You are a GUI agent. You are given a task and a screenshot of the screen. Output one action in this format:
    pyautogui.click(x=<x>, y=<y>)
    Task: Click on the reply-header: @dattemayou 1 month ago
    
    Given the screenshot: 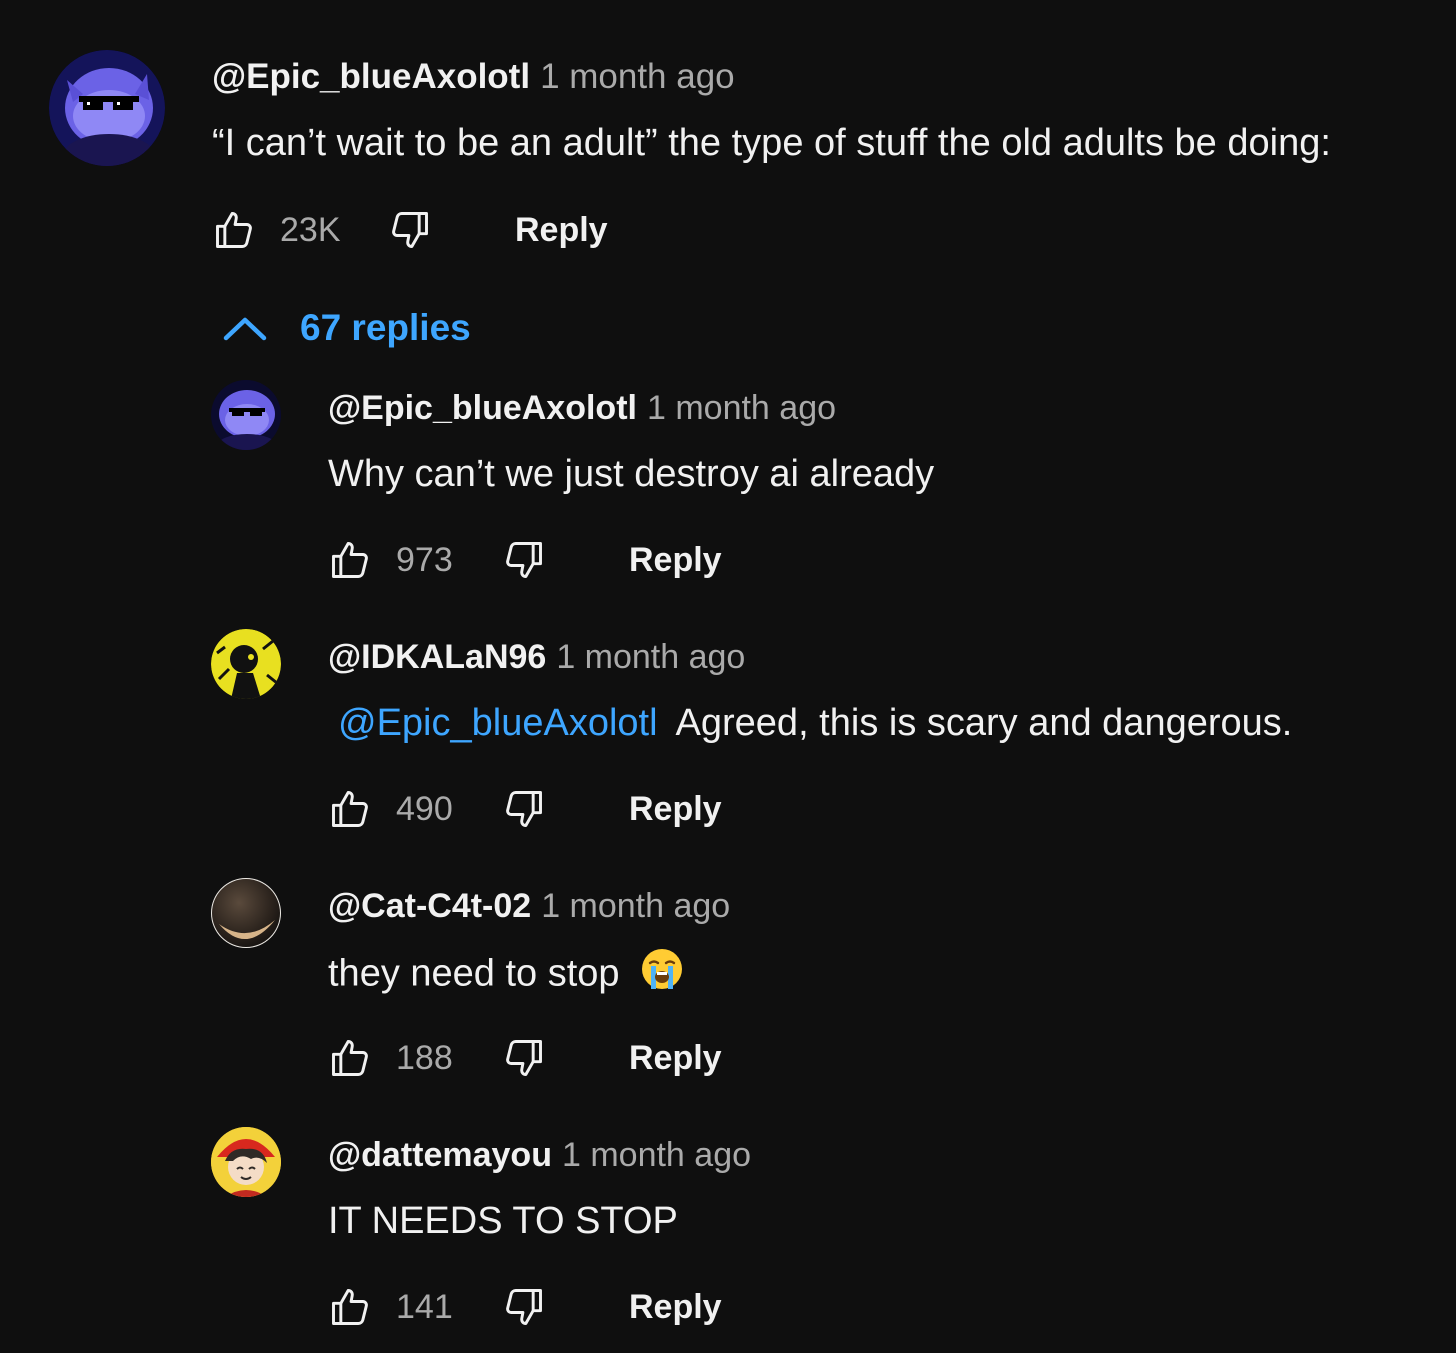 What is the action you would take?
    pyautogui.click(x=539, y=1155)
    